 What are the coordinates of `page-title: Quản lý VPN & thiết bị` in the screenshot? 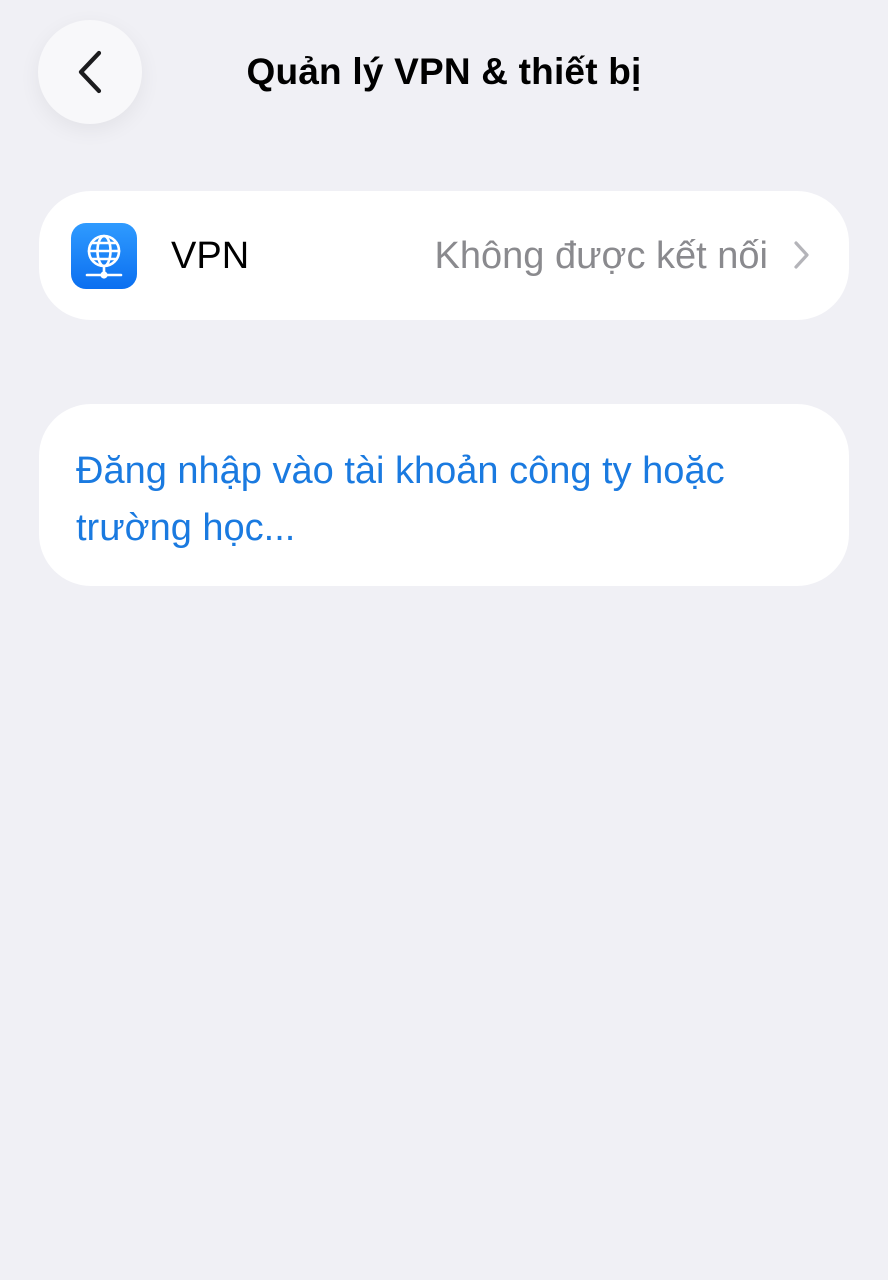 It's located at (444, 71).